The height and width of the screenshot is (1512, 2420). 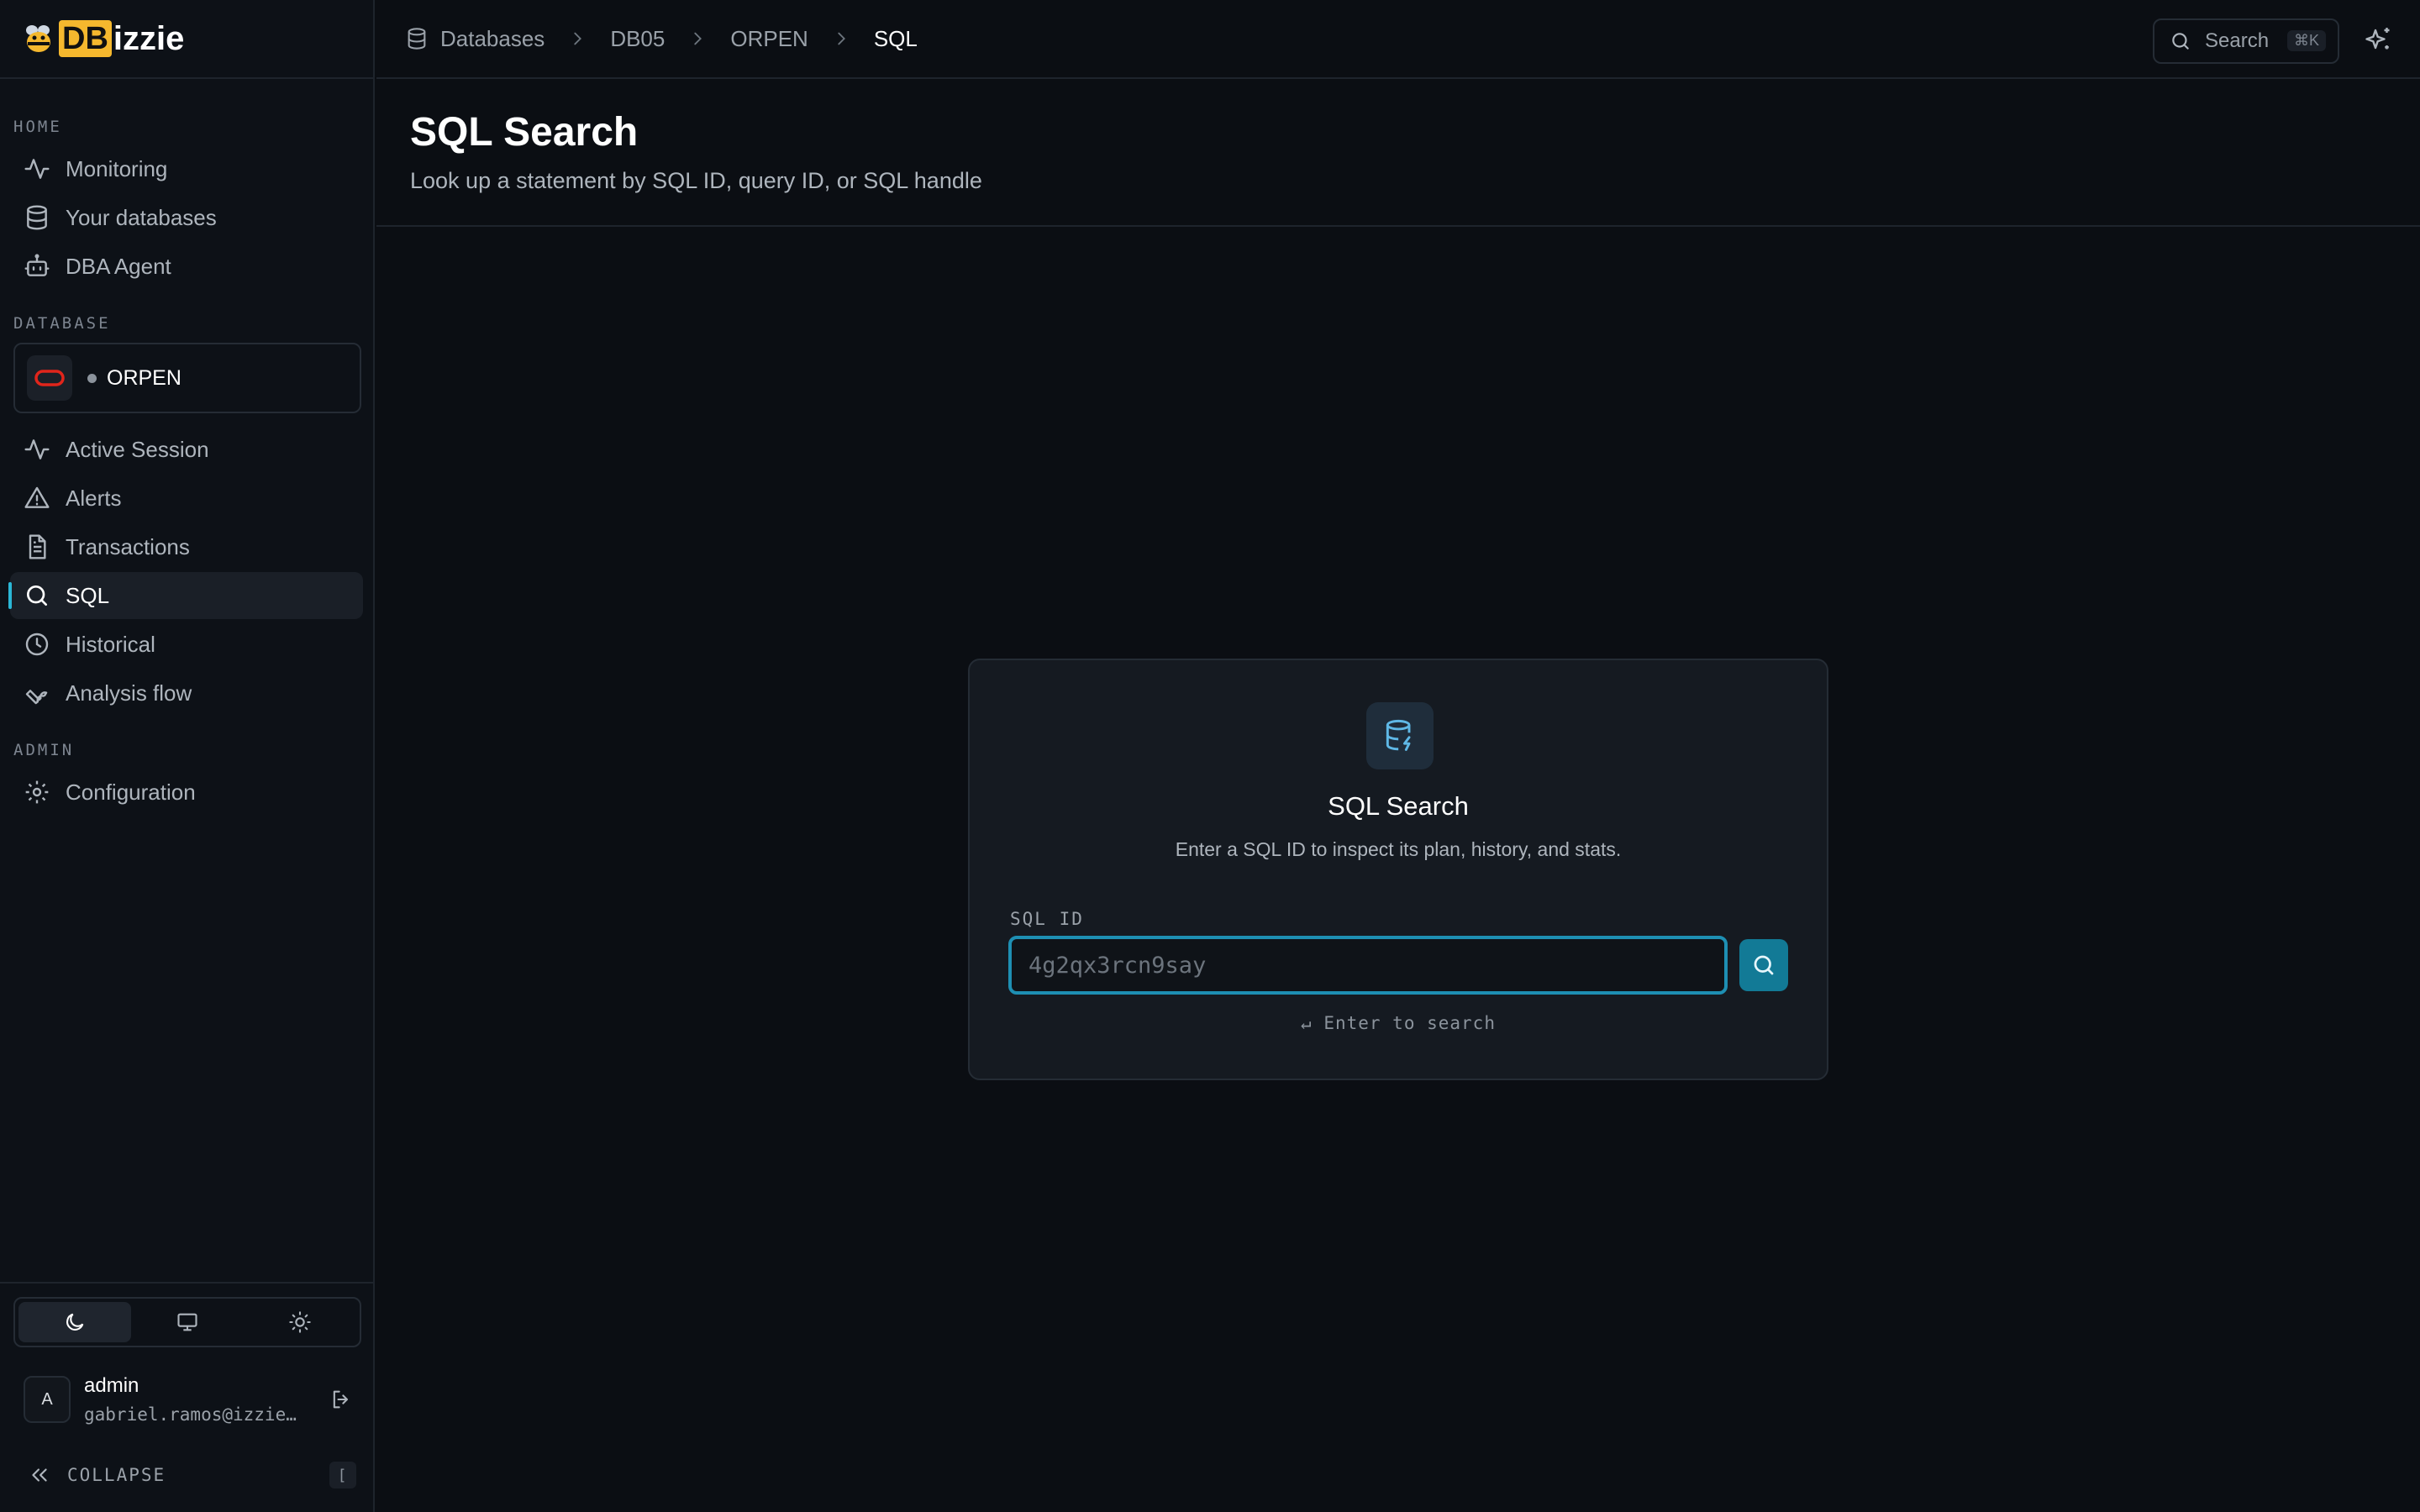 I want to click on card-title: SQL Search, so click(x=1398, y=806).